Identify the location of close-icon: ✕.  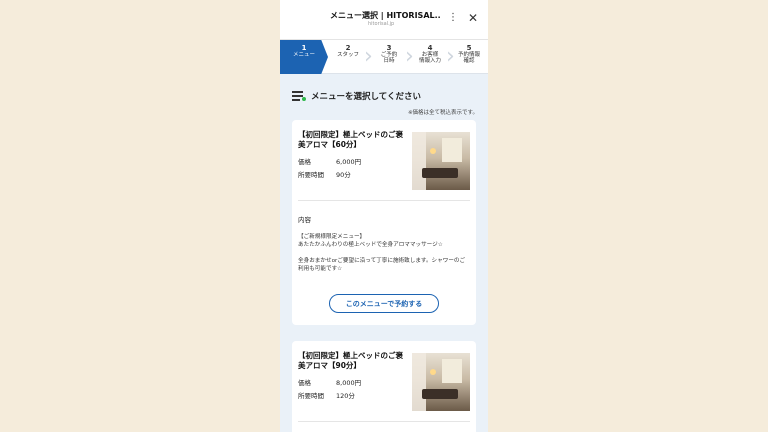
(473, 18).